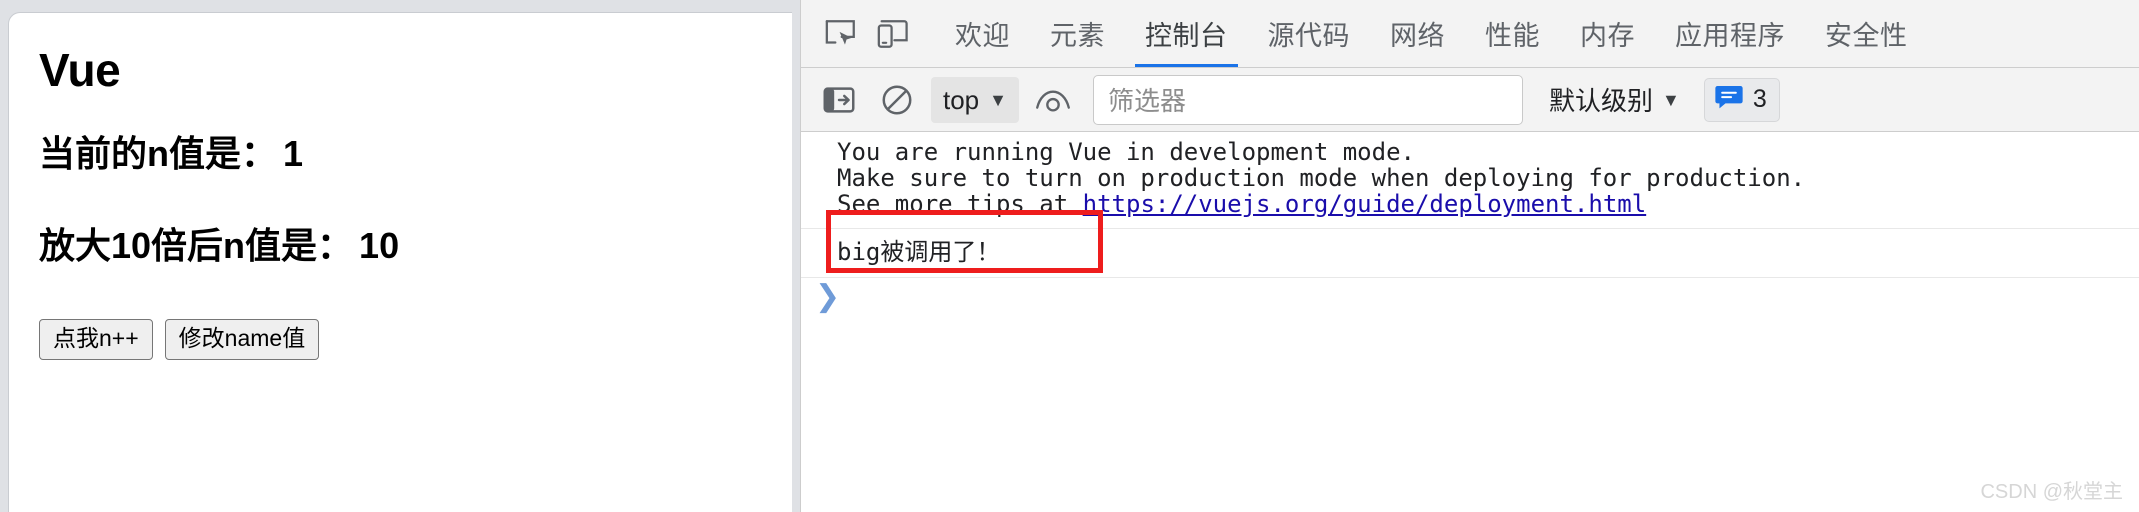 The height and width of the screenshot is (512, 2139). What do you see at coordinates (893, 34) in the screenshot?
I see `device-toolbar-icon` at bounding box center [893, 34].